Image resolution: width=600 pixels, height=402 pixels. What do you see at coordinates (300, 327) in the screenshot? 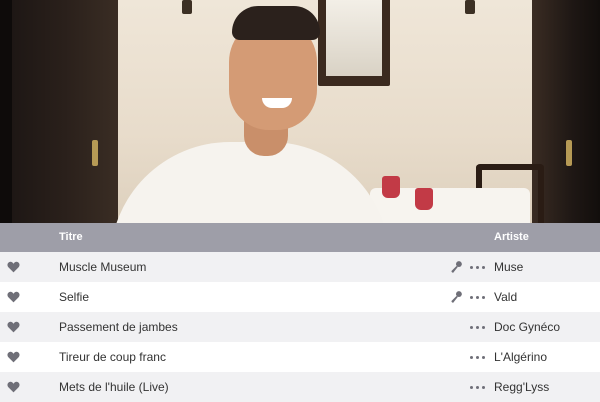
I see `track-row: Passement de jambes Doc Gynéco` at bounding box center [300, 327].